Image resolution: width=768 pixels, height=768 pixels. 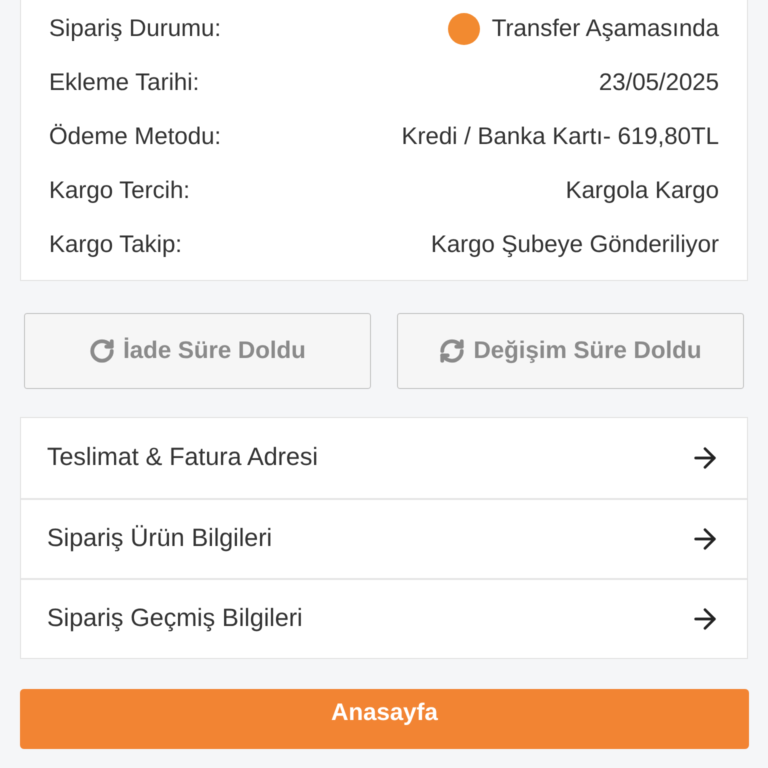 What do you see at coordinates (642, 191) in the screenshot?
I see `info-value: Kargola Kargo` at bounding box center [642, 191].